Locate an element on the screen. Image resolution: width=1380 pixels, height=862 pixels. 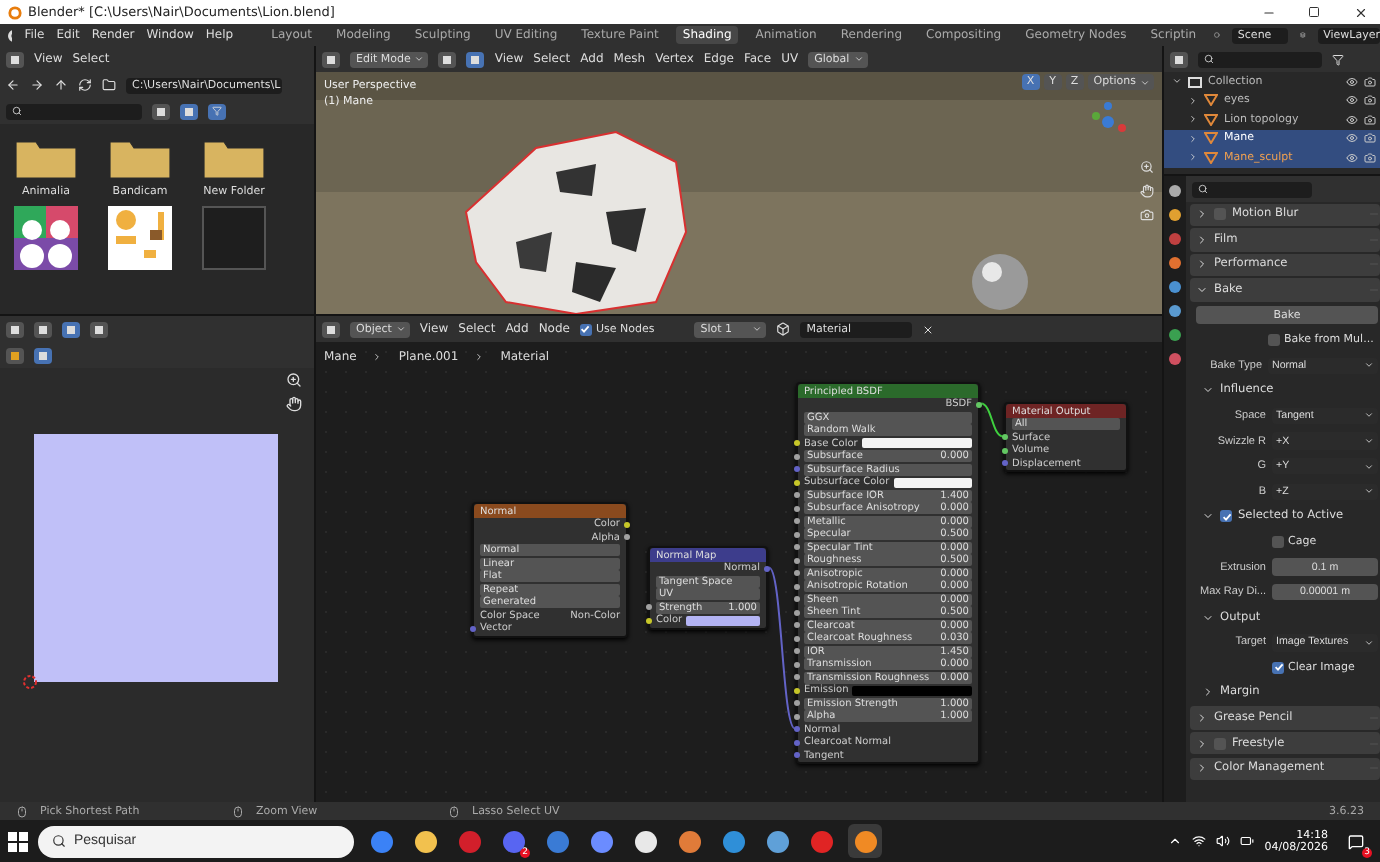
scene-icon is located at coordinates (1217, 35).